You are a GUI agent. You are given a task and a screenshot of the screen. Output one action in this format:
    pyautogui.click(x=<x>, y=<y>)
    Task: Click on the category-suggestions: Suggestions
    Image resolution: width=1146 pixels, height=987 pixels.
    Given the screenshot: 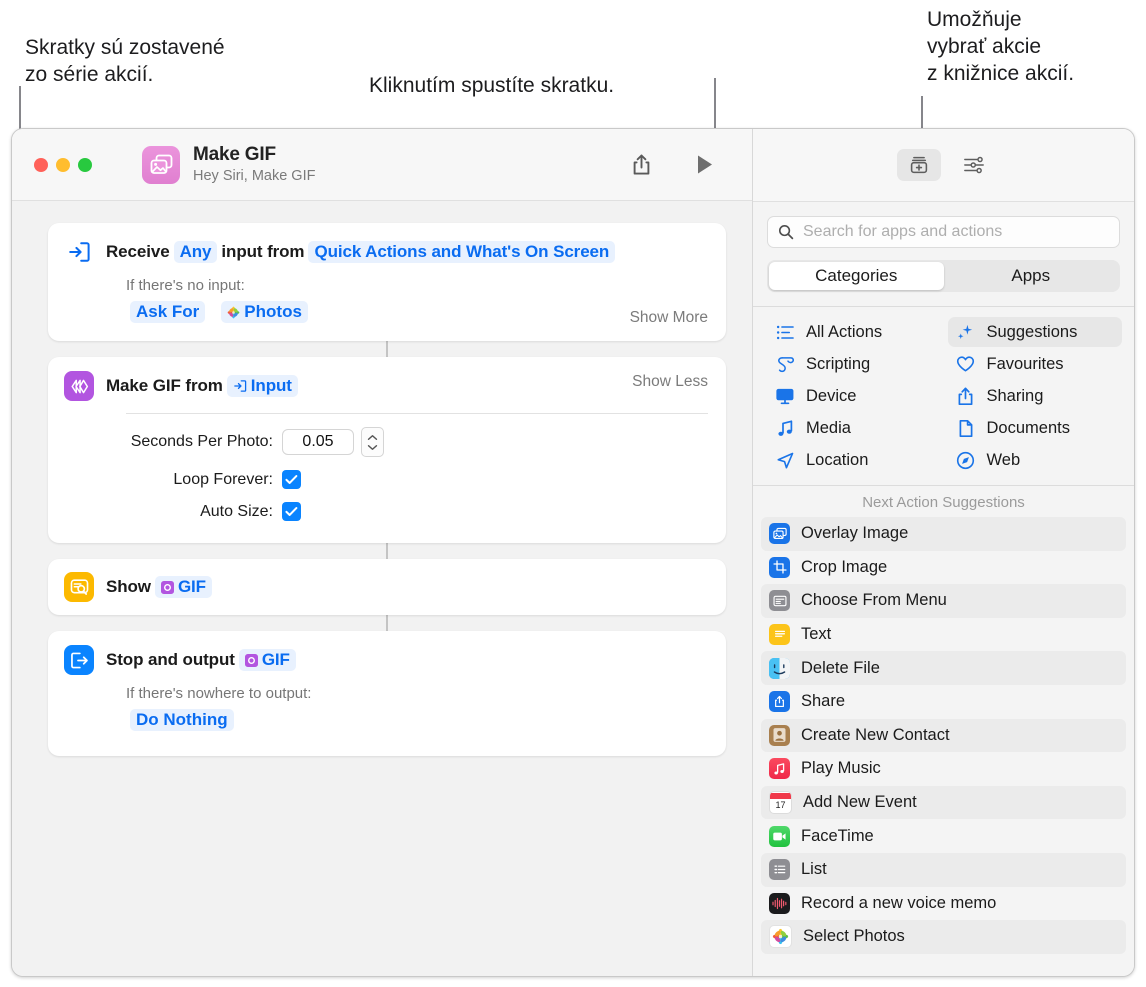 What is the action you would take?
    pyautogui.click(x=1034, y=332)
    